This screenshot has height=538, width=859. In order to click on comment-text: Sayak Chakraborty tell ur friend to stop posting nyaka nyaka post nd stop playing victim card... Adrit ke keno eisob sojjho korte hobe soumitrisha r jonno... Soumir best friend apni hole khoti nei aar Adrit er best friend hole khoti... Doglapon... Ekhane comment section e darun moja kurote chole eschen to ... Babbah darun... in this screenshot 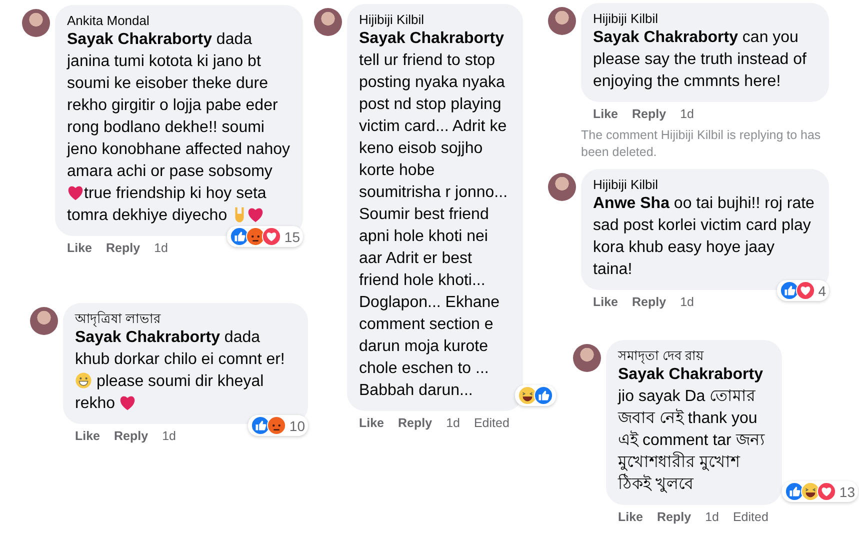, I will do `click(434, 215)`.